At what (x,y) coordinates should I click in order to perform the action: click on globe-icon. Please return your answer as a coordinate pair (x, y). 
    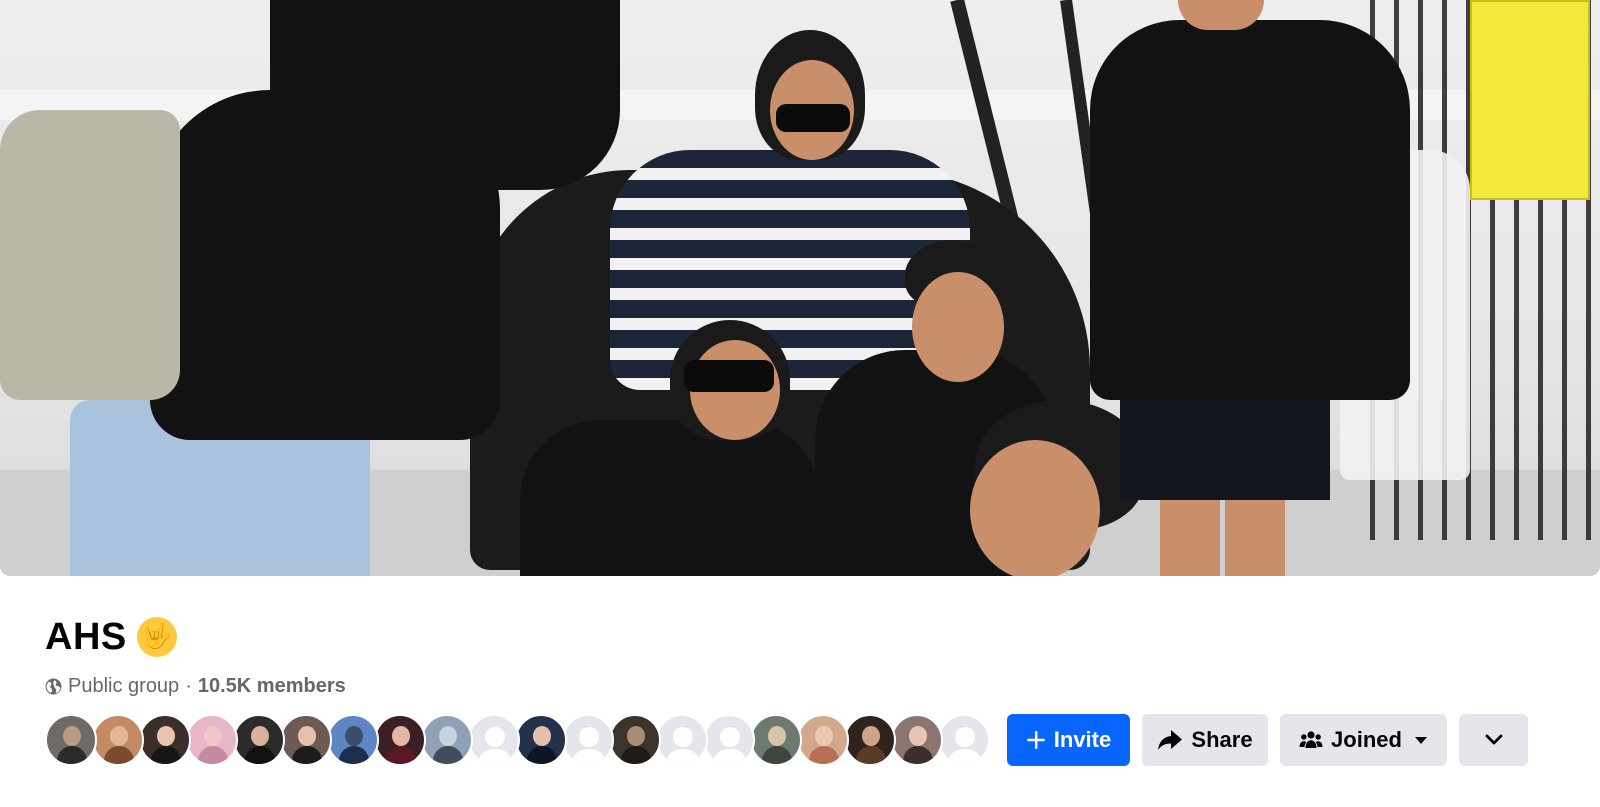
    Looking at the image, I should click on (56, 686).